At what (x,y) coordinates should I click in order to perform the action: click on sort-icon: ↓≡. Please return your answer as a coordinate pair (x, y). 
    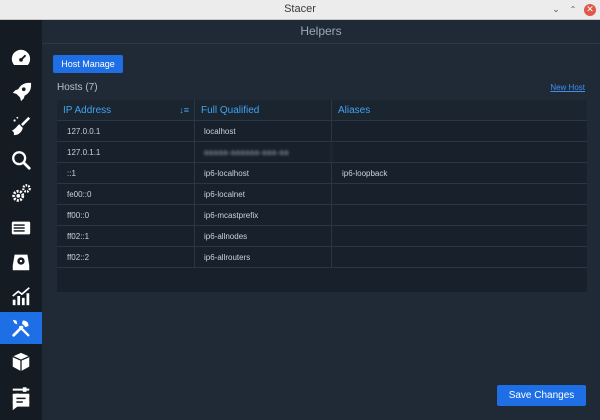
    Looking at the image, I should click on (184, 110).